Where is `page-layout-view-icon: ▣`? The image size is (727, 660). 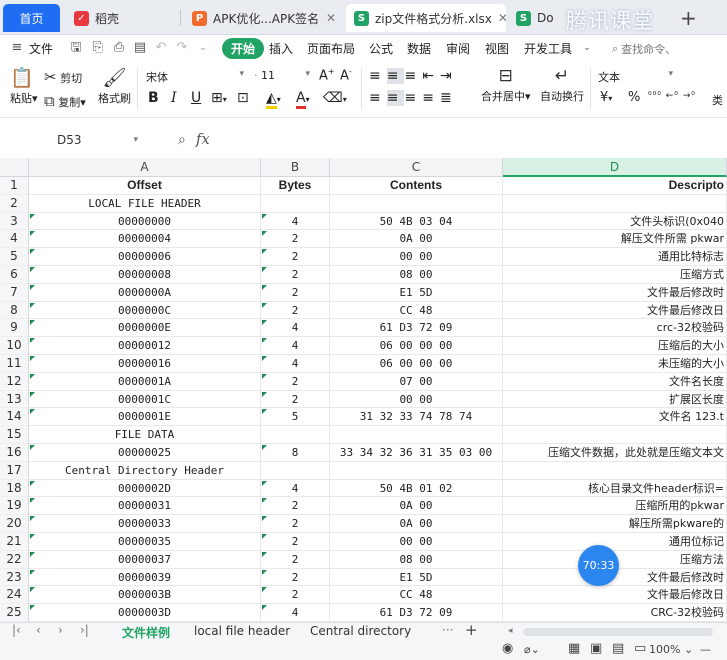
page-layout-view-icon: ▣ is located at coordinates (596, 648).